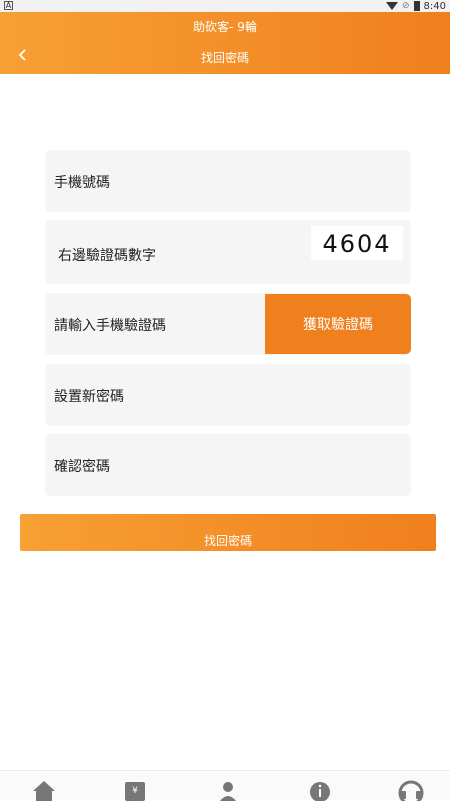 This screenshot has height=801, width=450. What do you see at coordinates (228, 324) in the screenshot?
I see `sms-code-field: 請輸入手機驗證碼 獲取驗證碼` at bounding box center [228, 324].